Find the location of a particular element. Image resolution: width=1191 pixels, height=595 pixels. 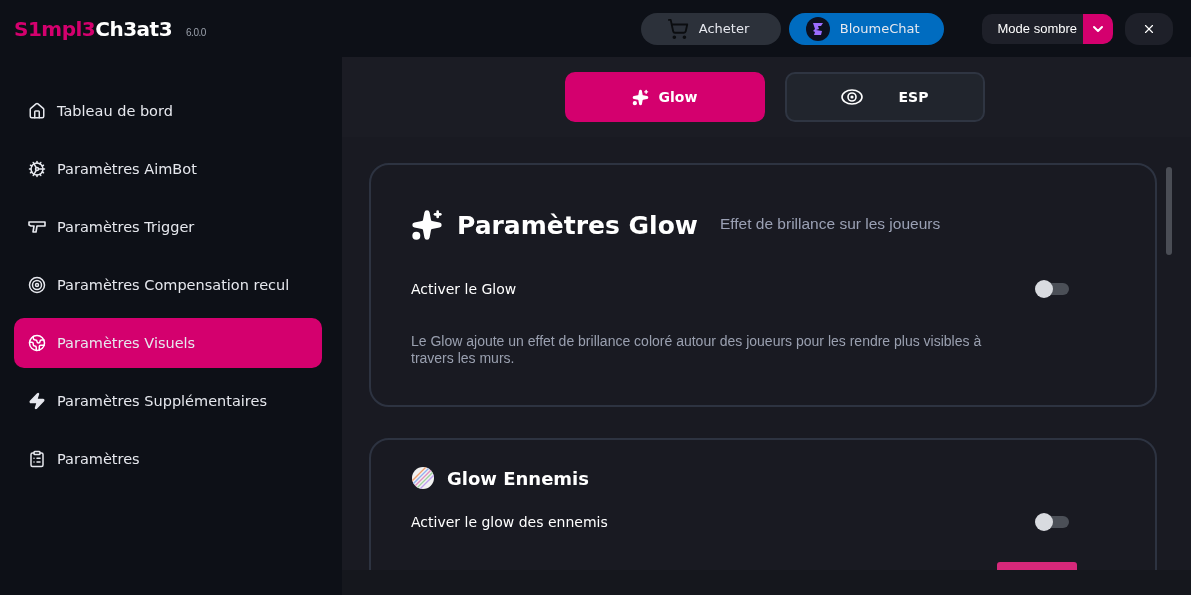

close-button is located at coordinates (1149, 28).